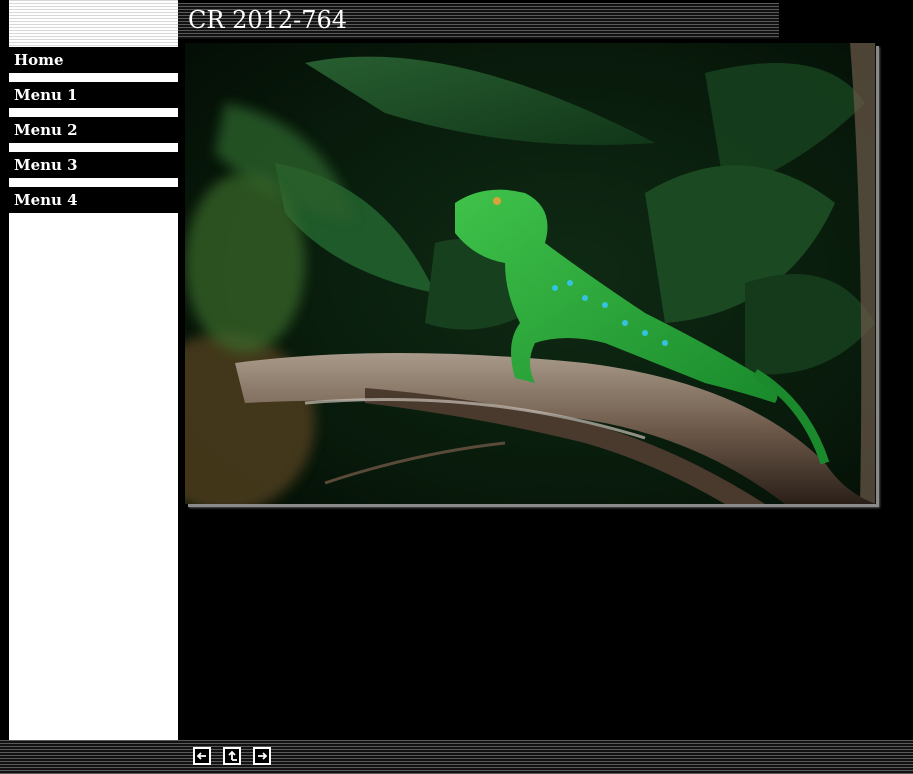 The height and width of the screenshot is (774, 913). I want to click on left-border, so click(4, 387).